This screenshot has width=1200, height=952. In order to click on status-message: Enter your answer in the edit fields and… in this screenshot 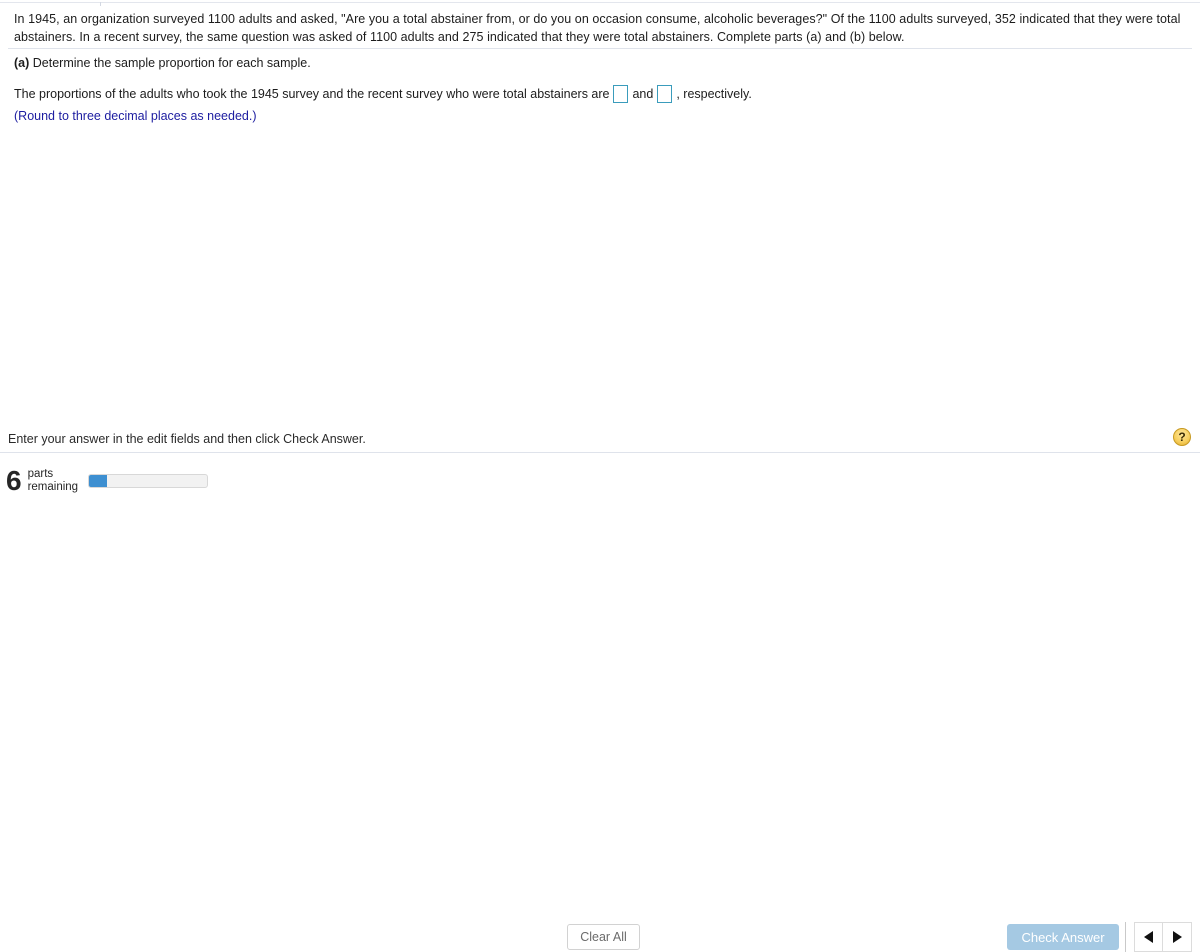, I will do `click(187, 439)`.